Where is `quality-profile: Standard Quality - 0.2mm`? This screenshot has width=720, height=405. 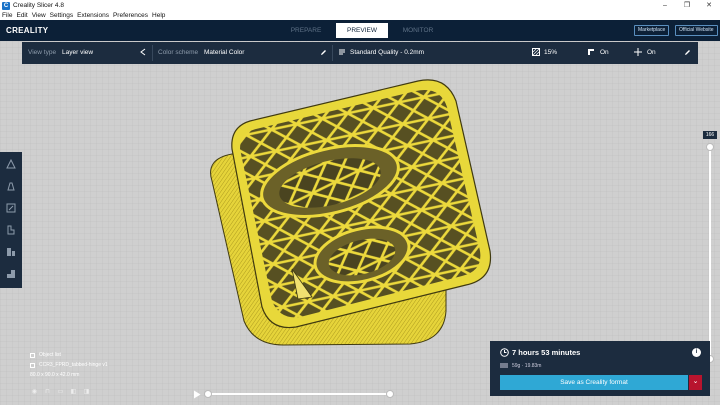 quality-profile: Standard Quality - 0.2mm is located at coordinates (387, 53).